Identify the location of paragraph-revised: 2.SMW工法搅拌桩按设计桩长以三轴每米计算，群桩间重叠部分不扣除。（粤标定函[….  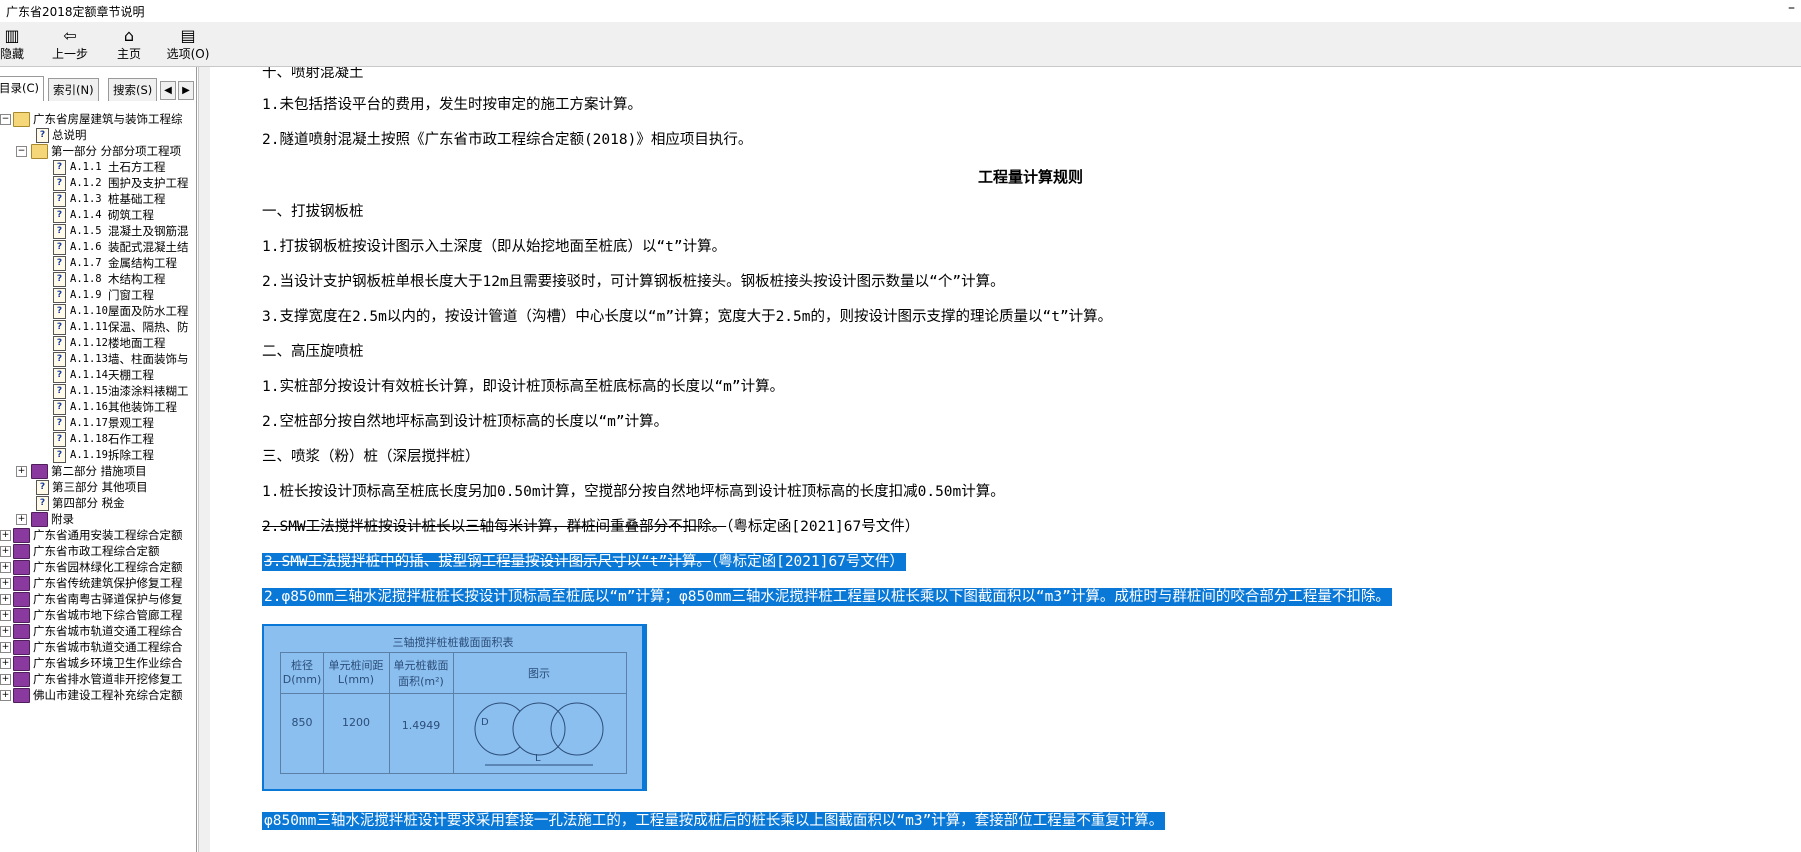
(590, 525).